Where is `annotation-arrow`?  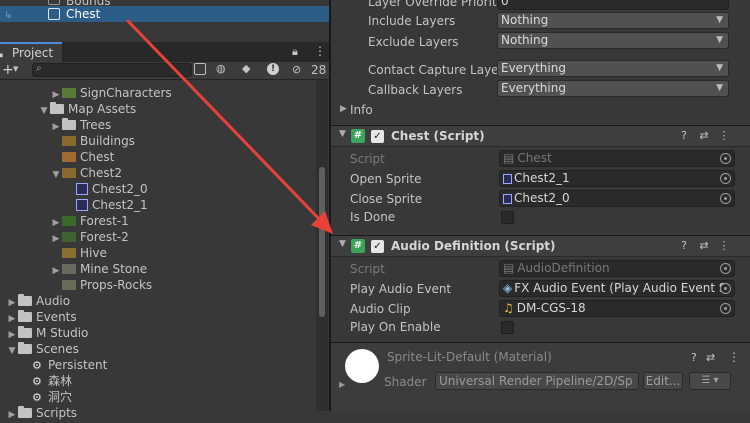 annotation-arrow is located at coordinates (229, 126).